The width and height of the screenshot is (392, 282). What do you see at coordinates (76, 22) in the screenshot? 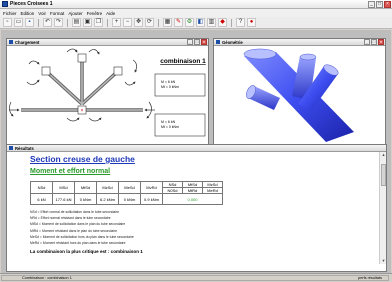
I see `print-icon: ▤` at bounding box center [76, 22].